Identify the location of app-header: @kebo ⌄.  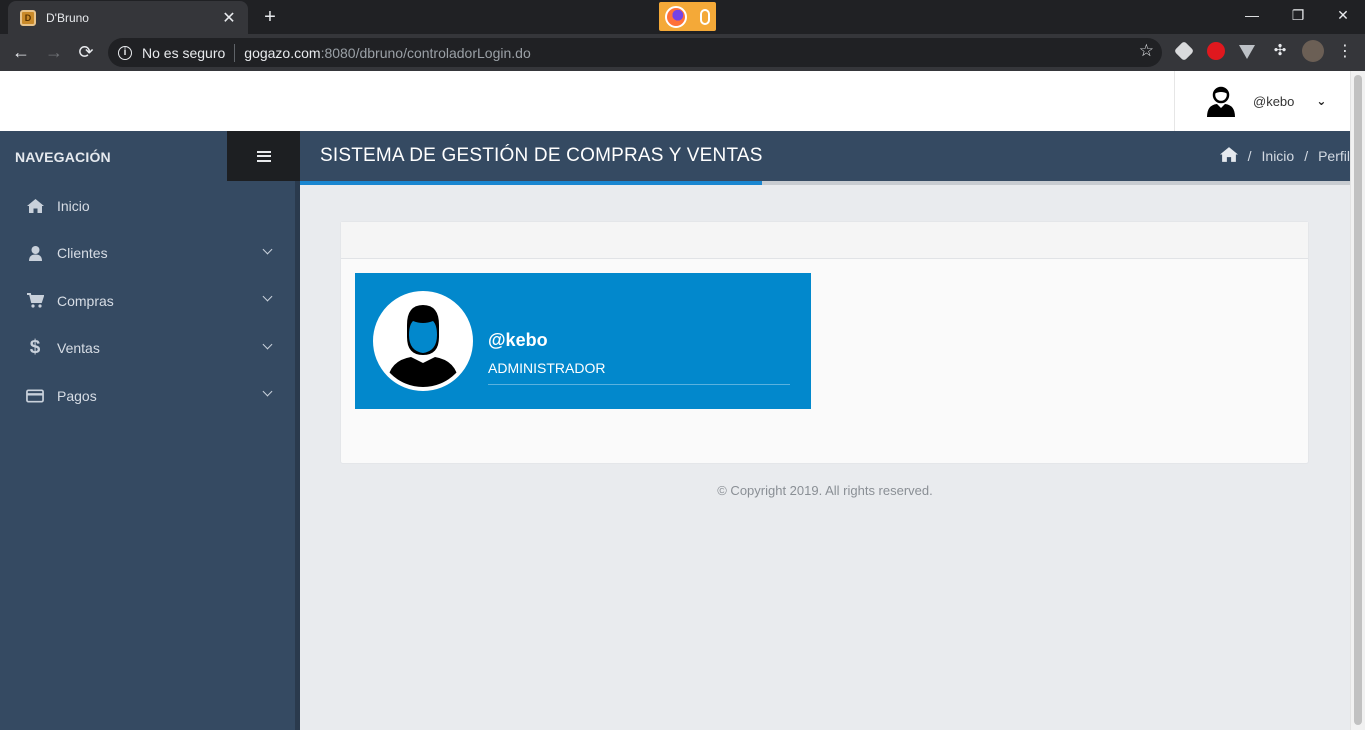
(675, 101).